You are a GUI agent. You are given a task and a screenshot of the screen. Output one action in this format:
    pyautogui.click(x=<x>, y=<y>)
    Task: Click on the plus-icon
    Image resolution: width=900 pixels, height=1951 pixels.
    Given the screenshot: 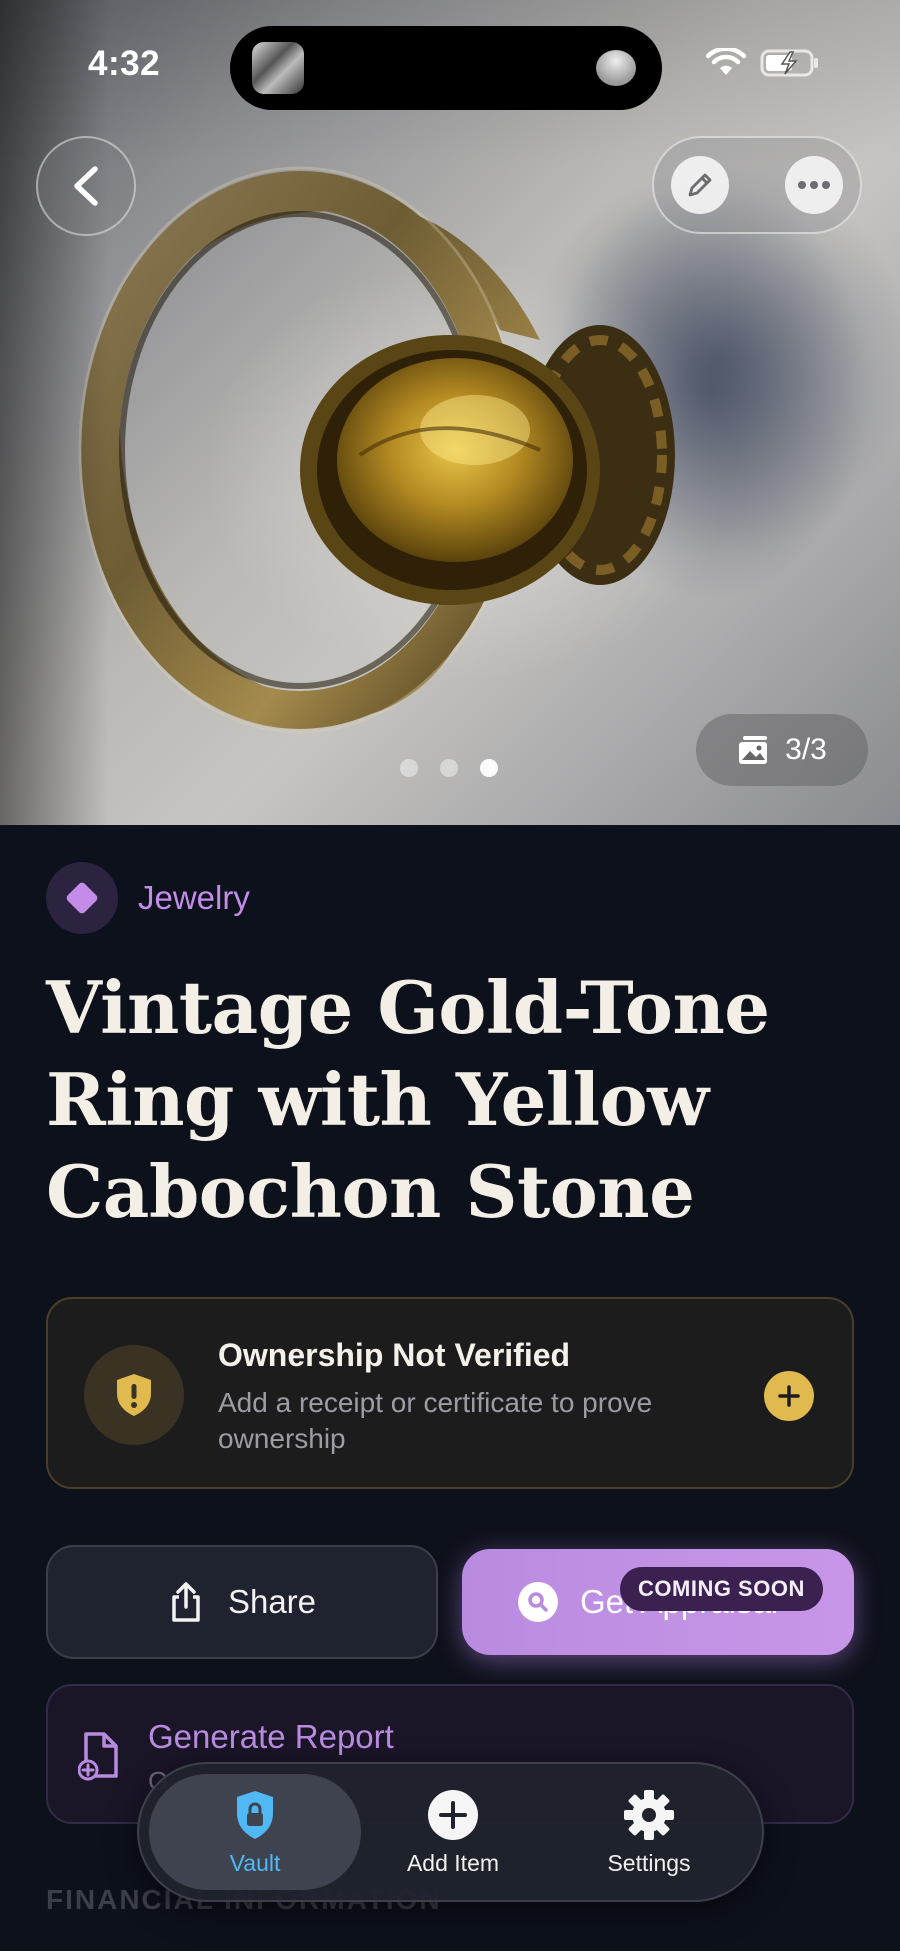 What is the action you would take?
    pyautogui.click(x=789, y=1396)
    